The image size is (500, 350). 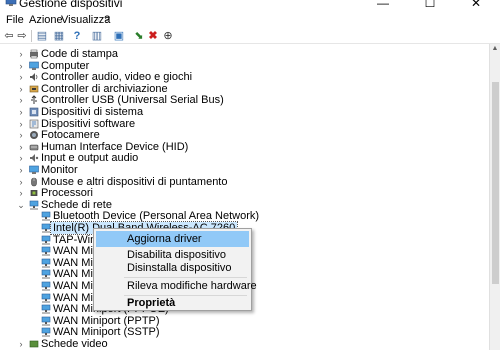 What do you see at coordinates (106, 320) in the screenshot?
I see `tree-item-label: WAN Miniport (PPTP)` at bounding box center [106, 320].